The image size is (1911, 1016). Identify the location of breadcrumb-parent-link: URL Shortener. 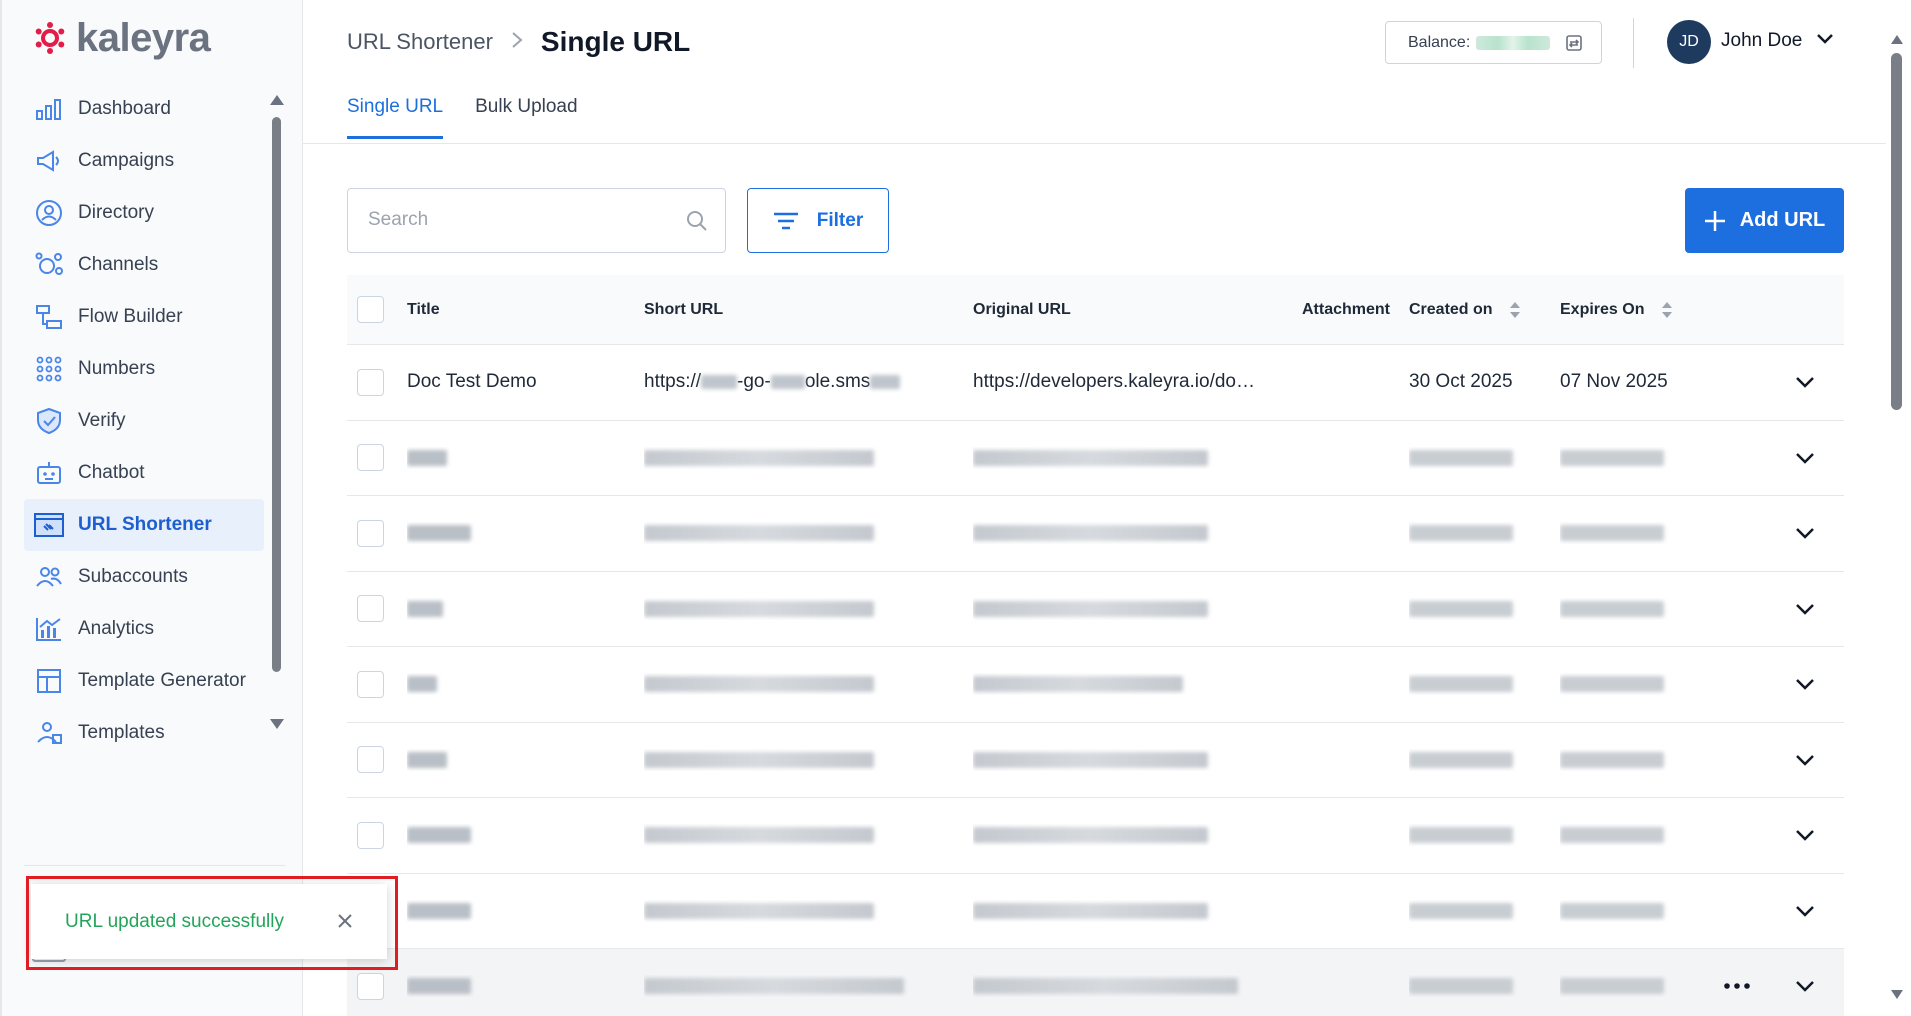
(420, 42).